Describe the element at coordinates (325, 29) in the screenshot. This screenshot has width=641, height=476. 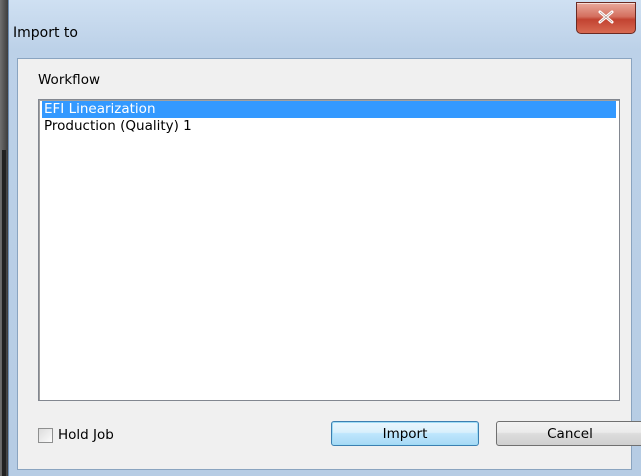
I see `title-bar: Import to` at that location.